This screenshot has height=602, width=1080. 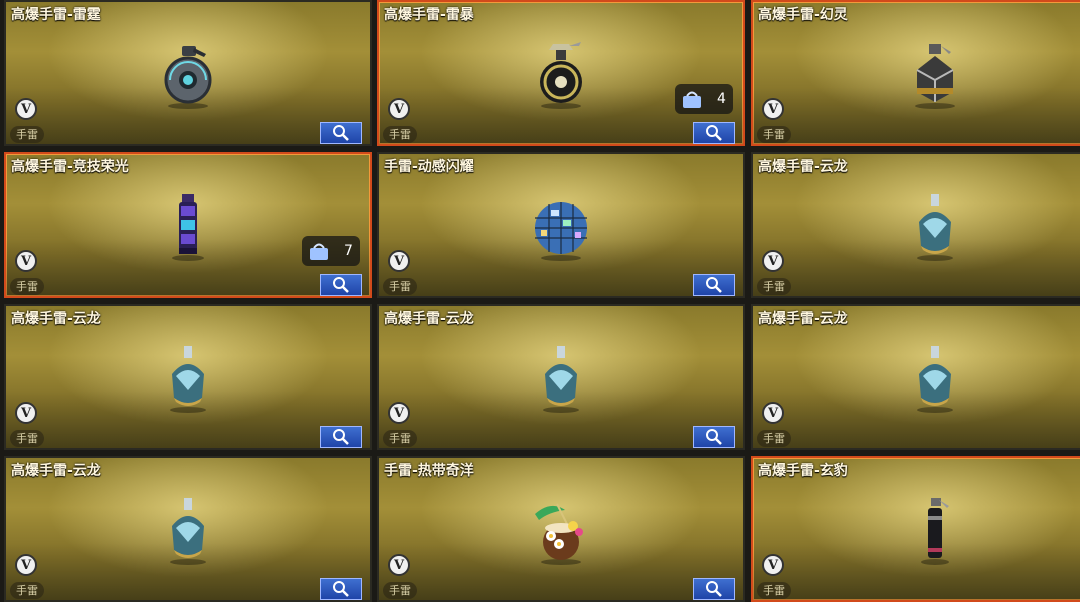 I want to click on quantity-badge: 4, so click(x=704, y=99).